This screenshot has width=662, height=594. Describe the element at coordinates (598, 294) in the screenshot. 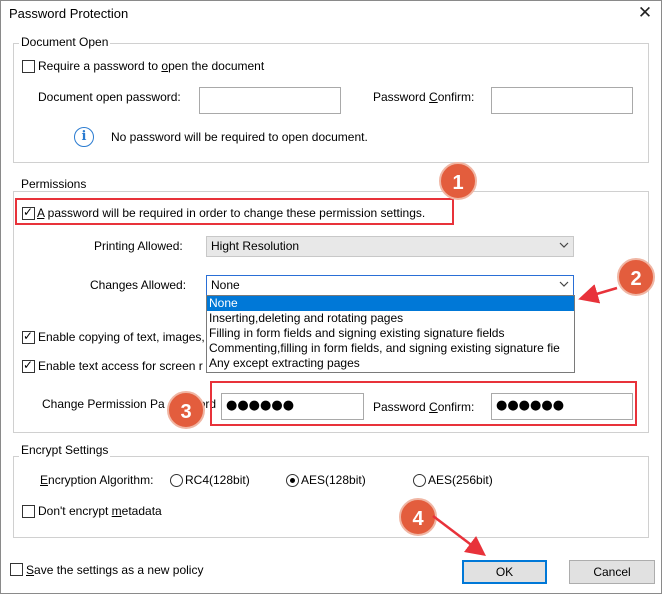

I see `arrow-to-dropdown` at that location.